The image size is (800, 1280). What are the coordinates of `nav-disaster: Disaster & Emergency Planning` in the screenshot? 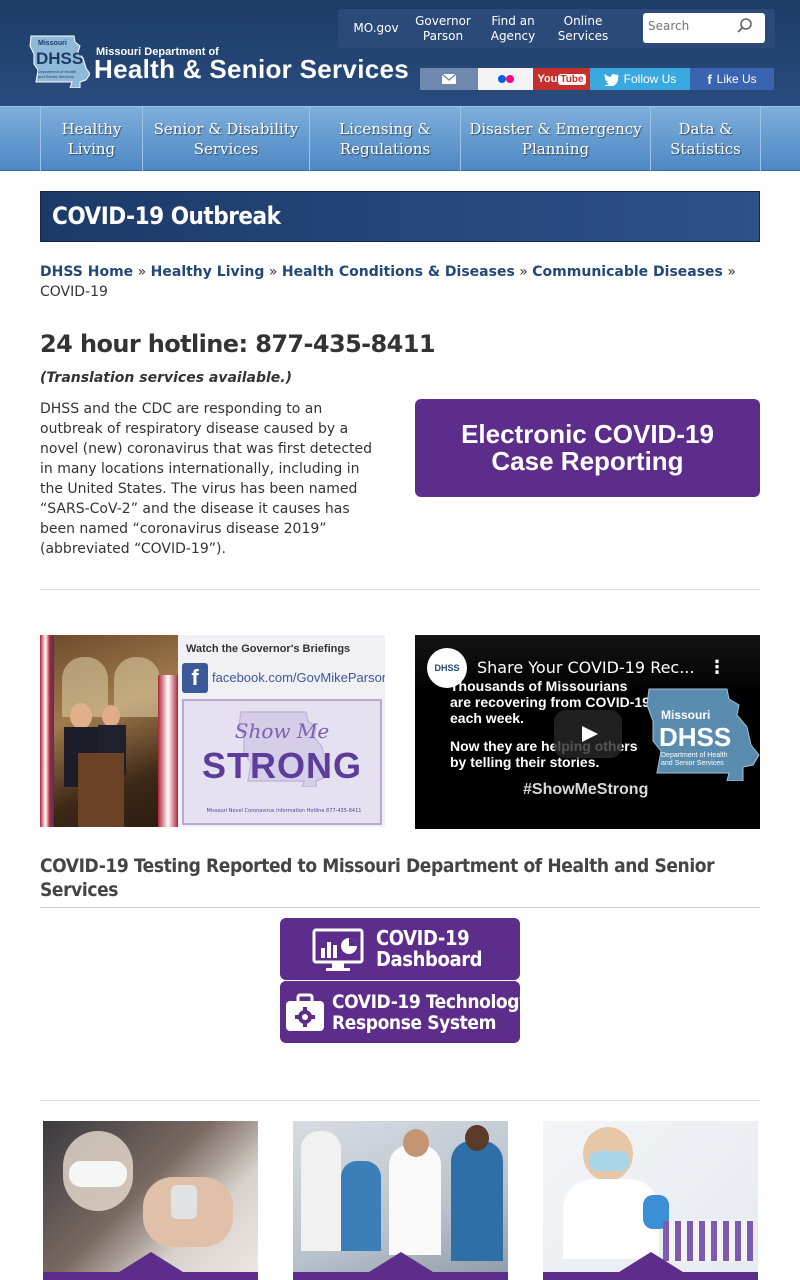 It's located at (555, 139).